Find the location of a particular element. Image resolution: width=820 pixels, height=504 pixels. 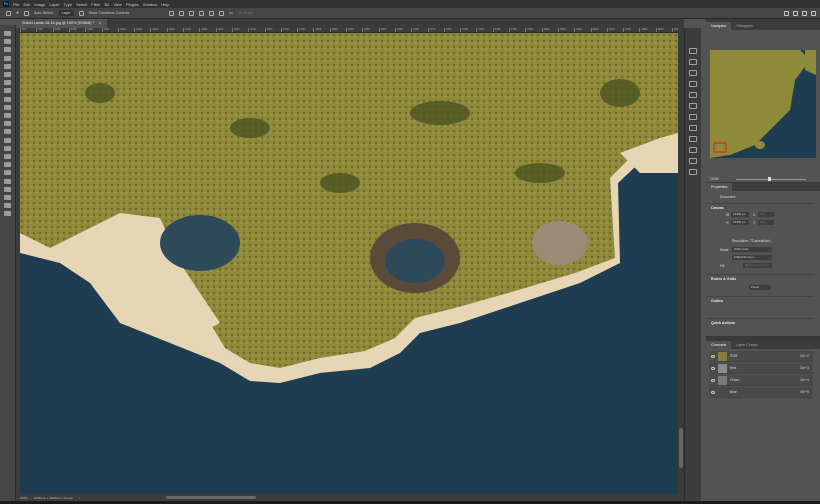

move-tool-icon: ✥ is located at coordinates (17, 13).